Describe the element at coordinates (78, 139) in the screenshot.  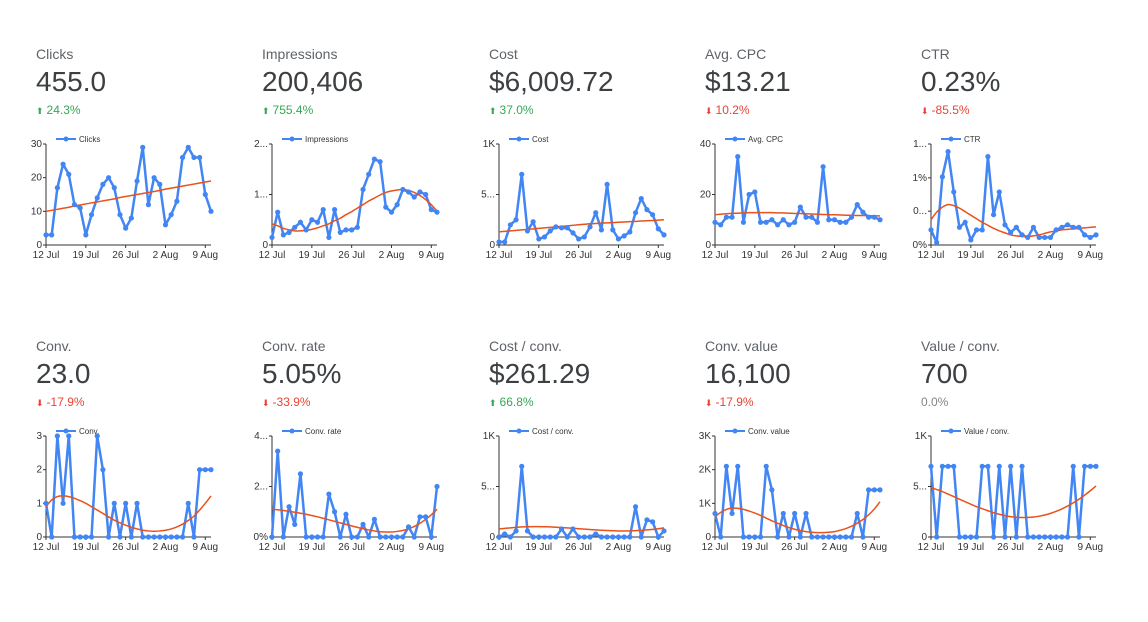
I see `chart-legend: Clicks` at that location.